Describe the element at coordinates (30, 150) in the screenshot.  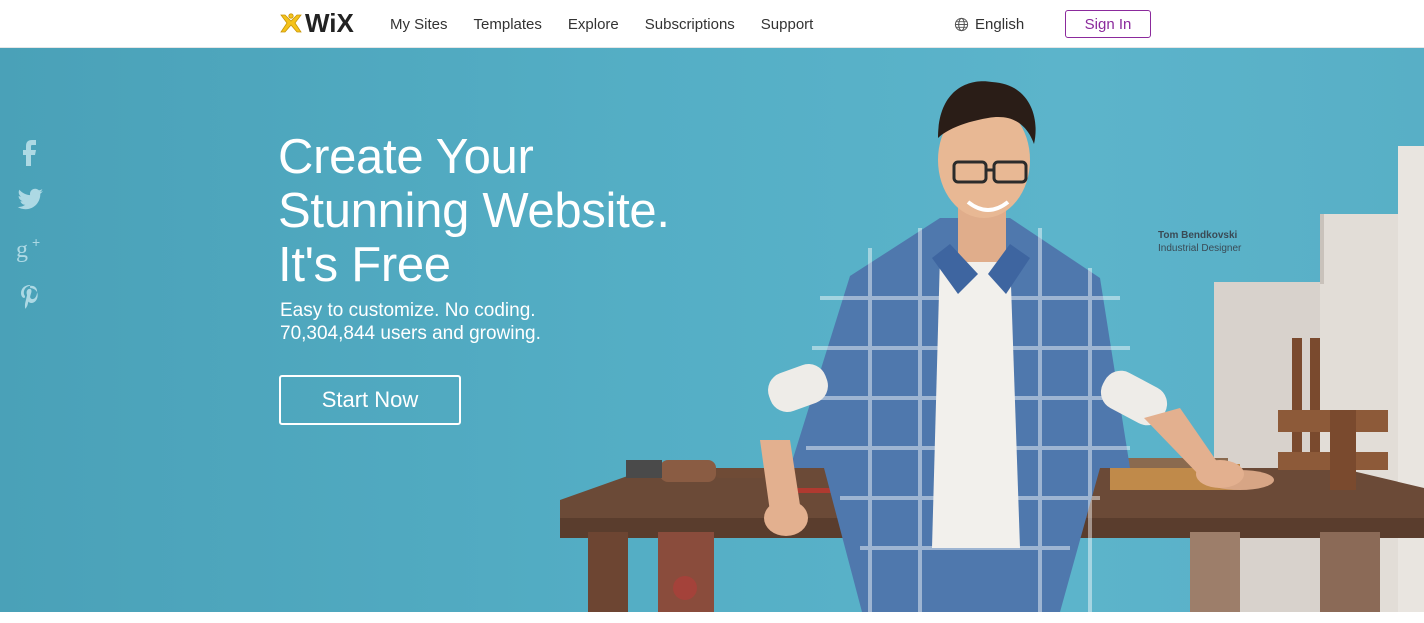
I see `facebook-icon` at that location.